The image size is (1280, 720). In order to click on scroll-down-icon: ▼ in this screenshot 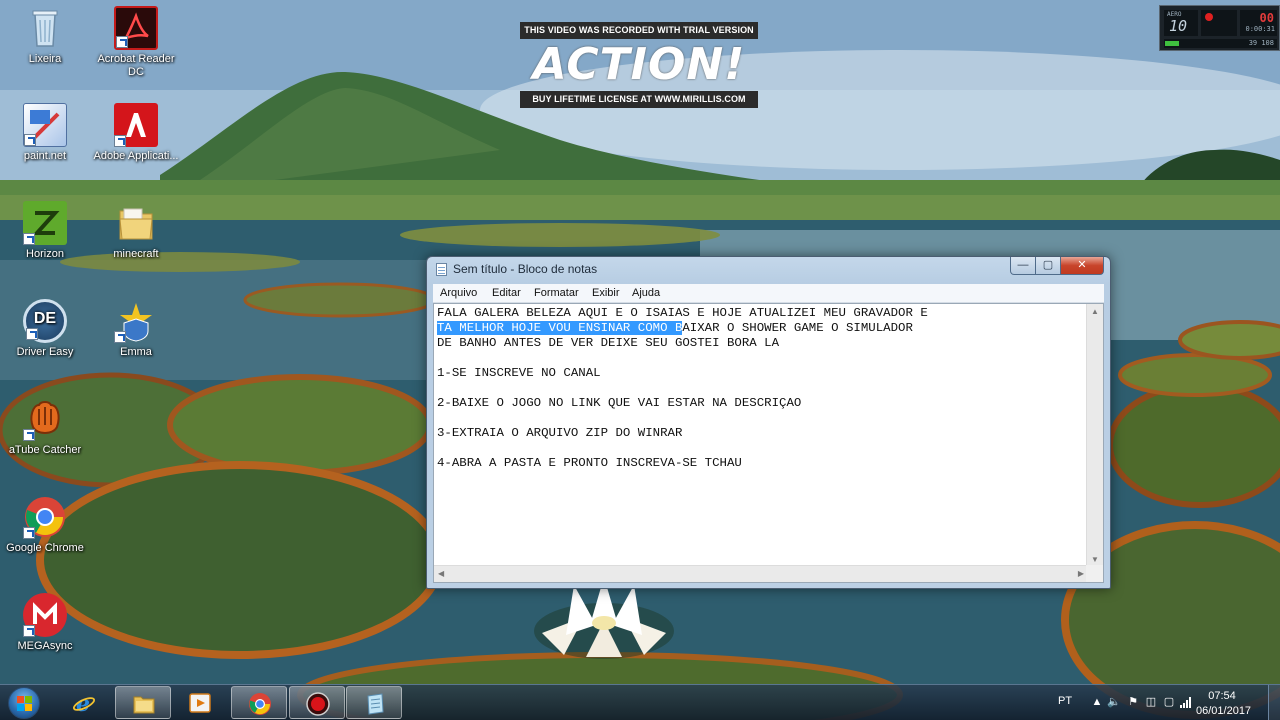, I will do `click(1095, 559)`.